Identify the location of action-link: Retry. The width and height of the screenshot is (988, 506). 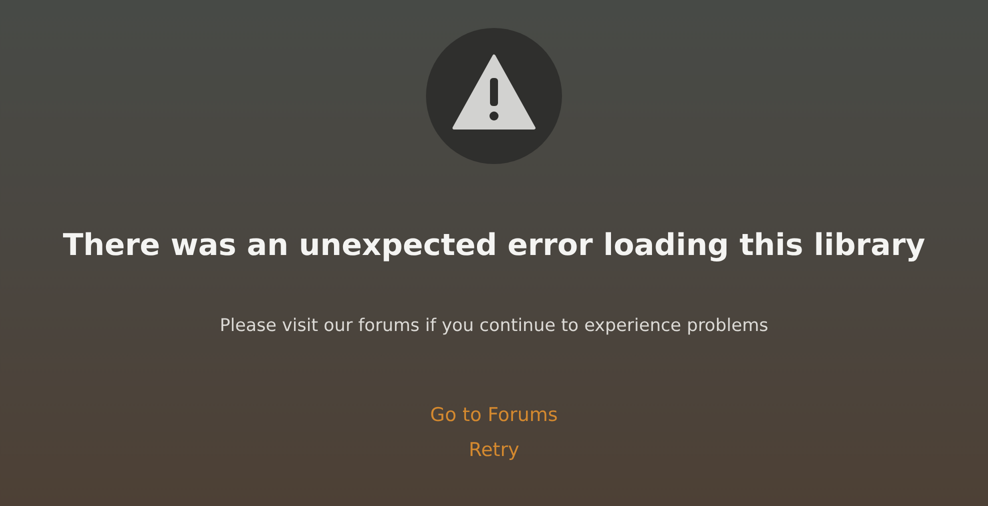
(494, 450).